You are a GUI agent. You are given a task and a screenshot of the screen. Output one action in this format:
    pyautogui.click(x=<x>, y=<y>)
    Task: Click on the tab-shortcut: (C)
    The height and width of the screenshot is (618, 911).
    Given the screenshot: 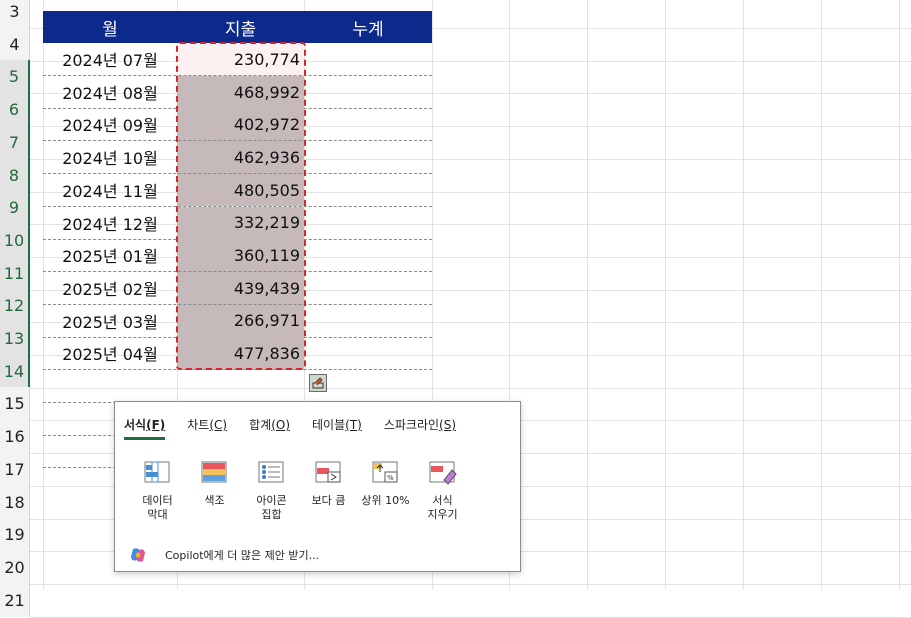 What is the action you would take?
    pyautogui.click(x=218, y=425)
    